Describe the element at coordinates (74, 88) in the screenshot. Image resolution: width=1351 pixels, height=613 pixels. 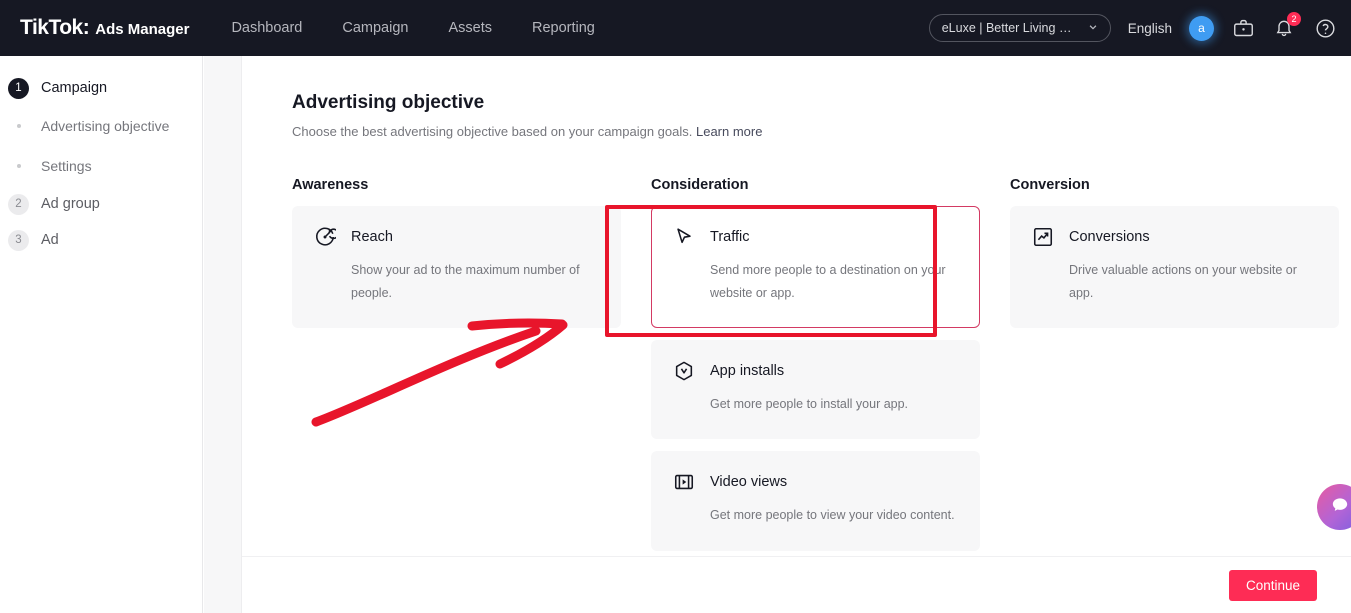
I see `sidebar-step-label: Campaign` at that location.